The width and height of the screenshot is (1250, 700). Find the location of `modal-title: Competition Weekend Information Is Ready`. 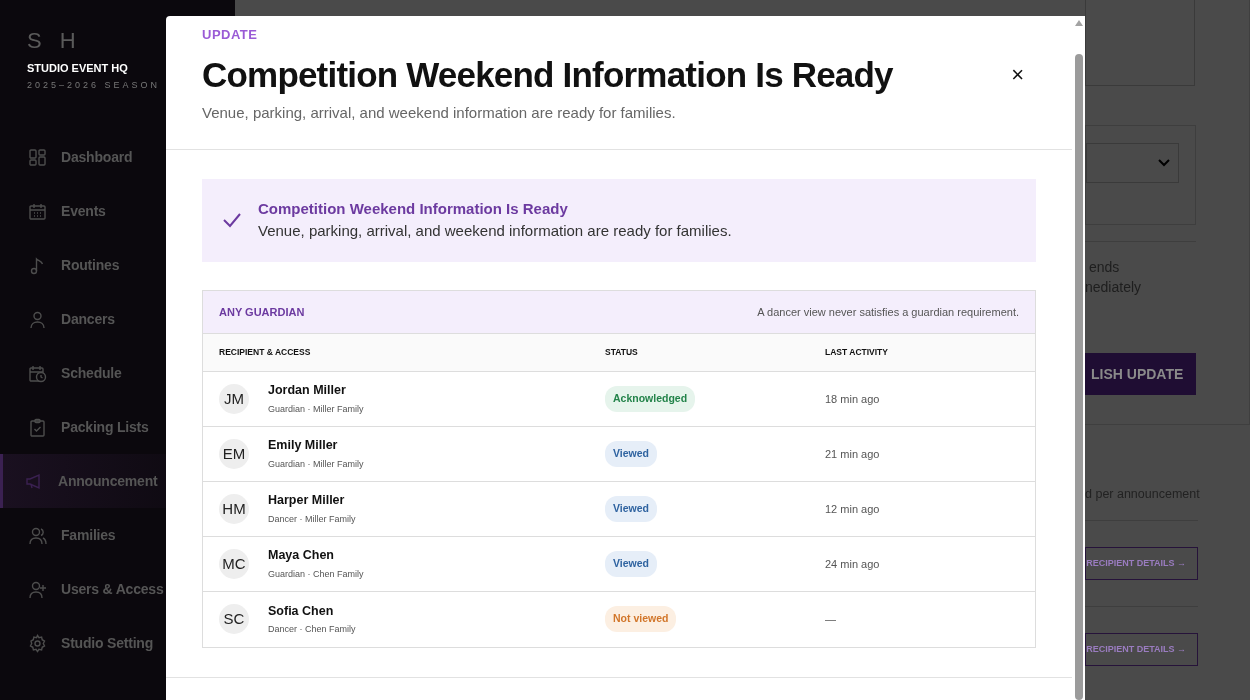

modal-title: Competition Weekend Information Is Ready is located at coordinates (547, 74).